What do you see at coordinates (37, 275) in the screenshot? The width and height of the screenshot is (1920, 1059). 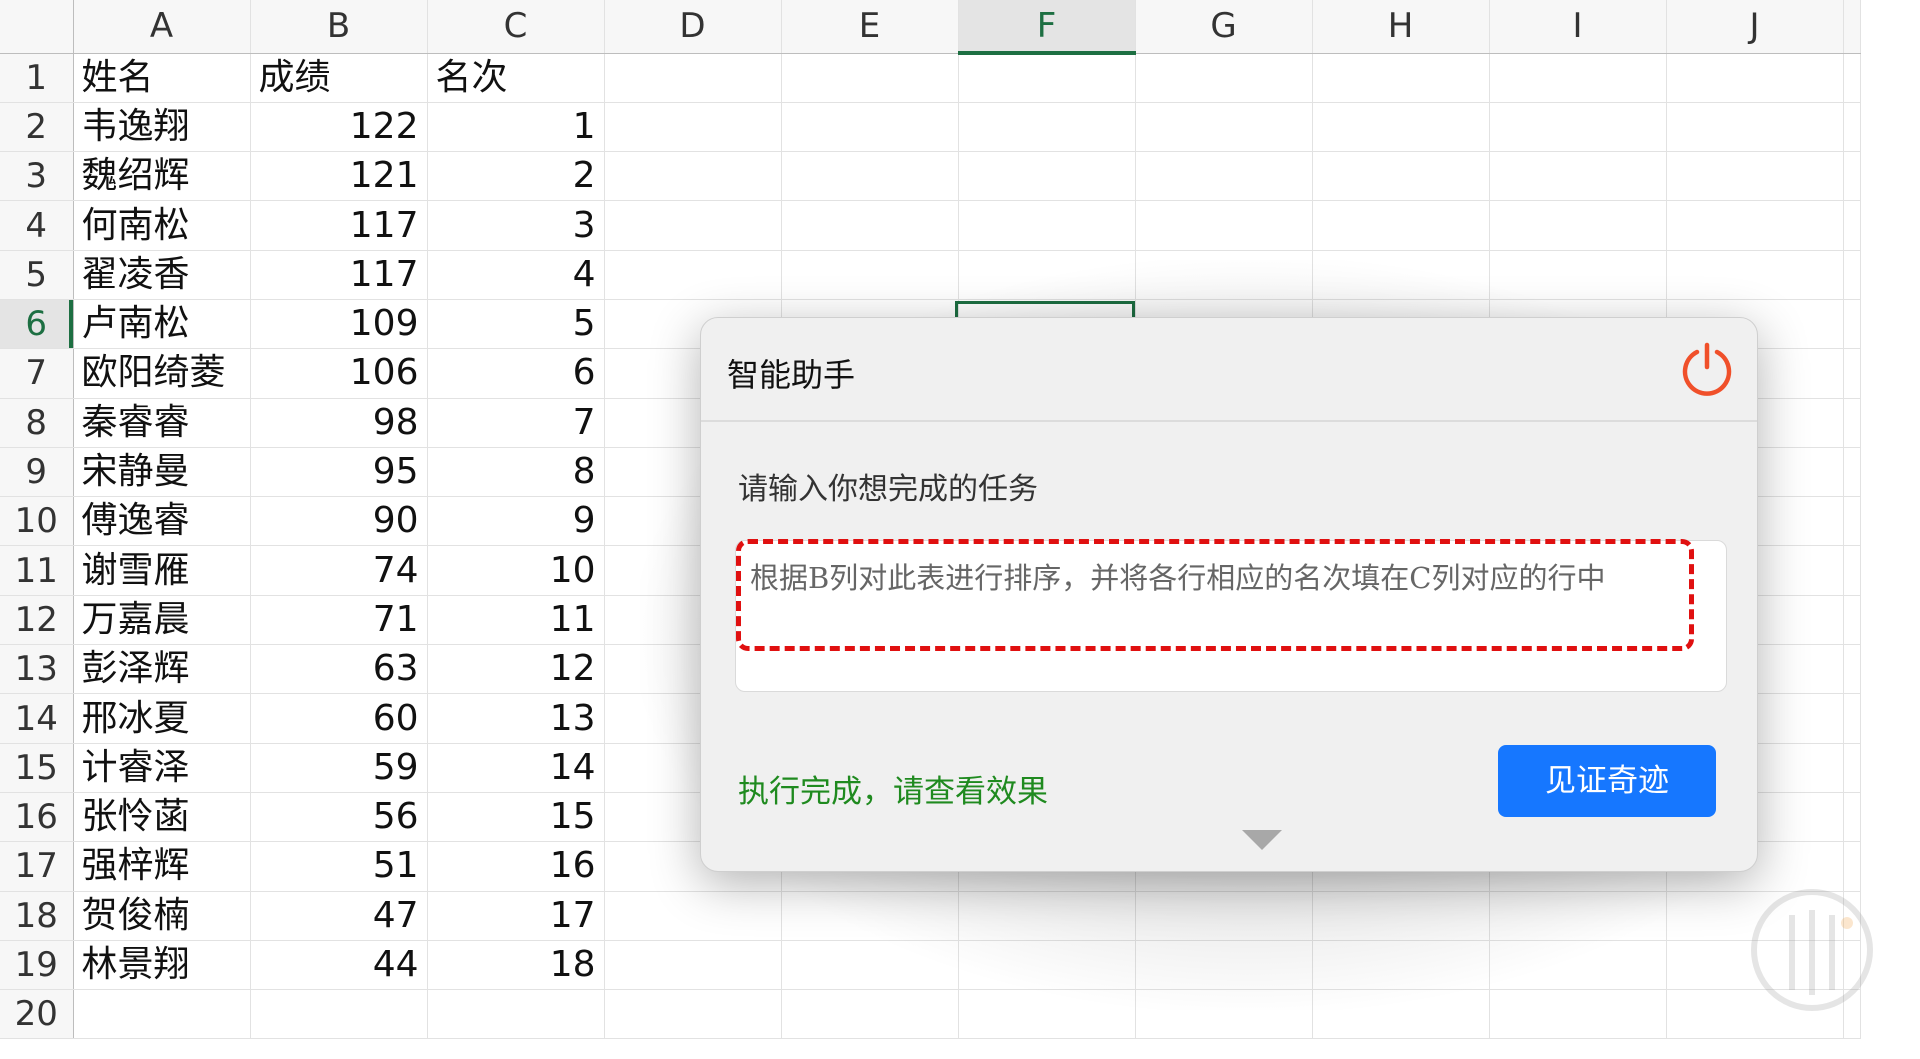 I see `row-header: 5` at bounding box center [37, 275].